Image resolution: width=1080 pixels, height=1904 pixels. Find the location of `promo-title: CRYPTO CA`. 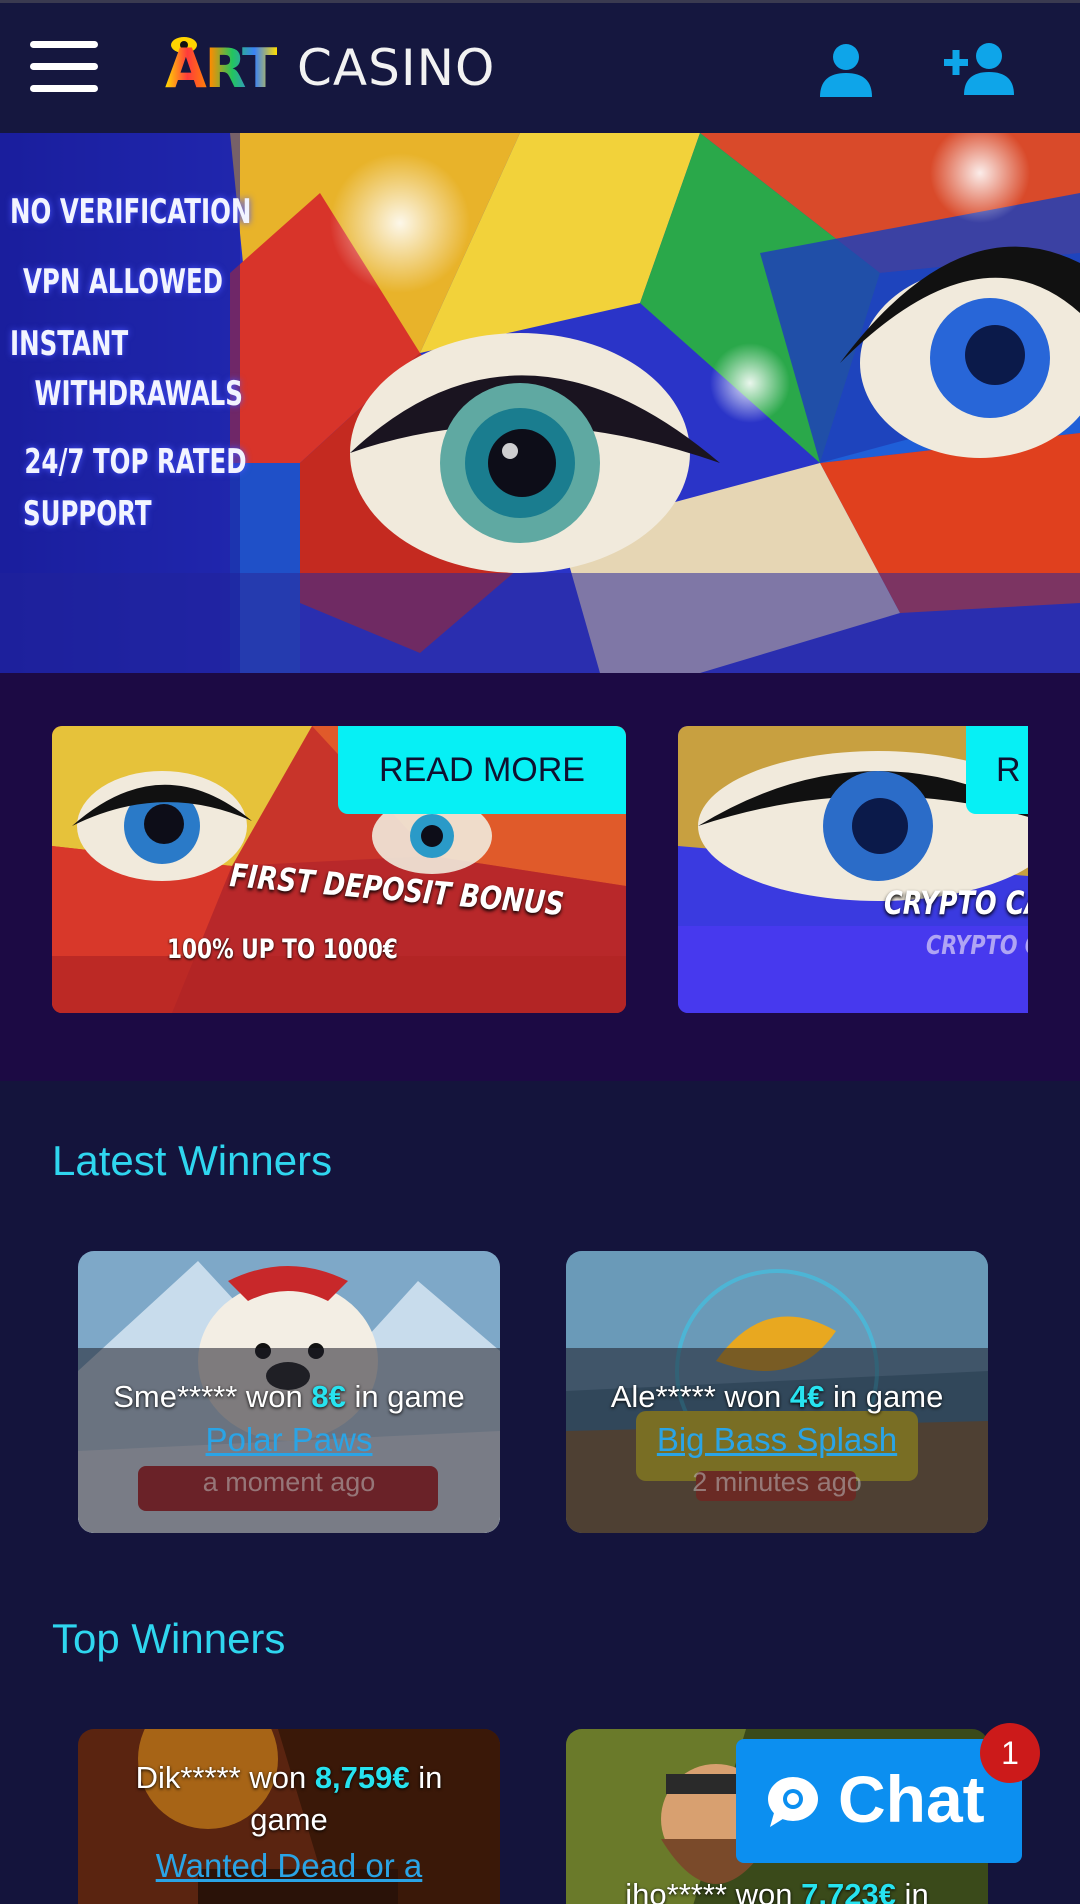

promo-title: CRYPTO CA is located at coordinates (956, 903).